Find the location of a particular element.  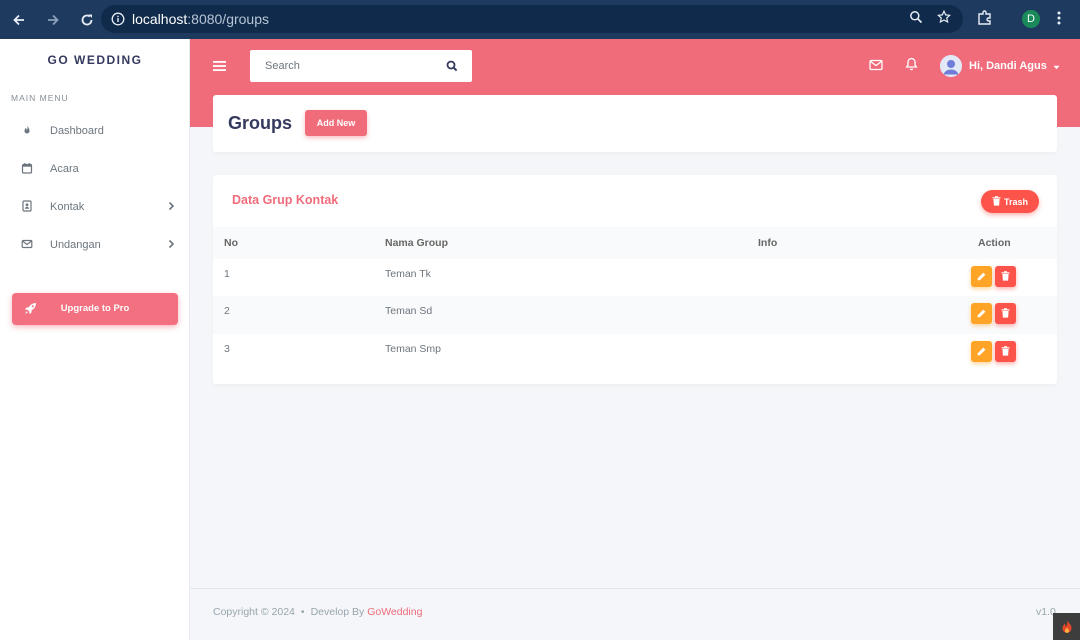

upgrade-to-pro-button: Upgrade to Pro is located at coordinates (95, 309).